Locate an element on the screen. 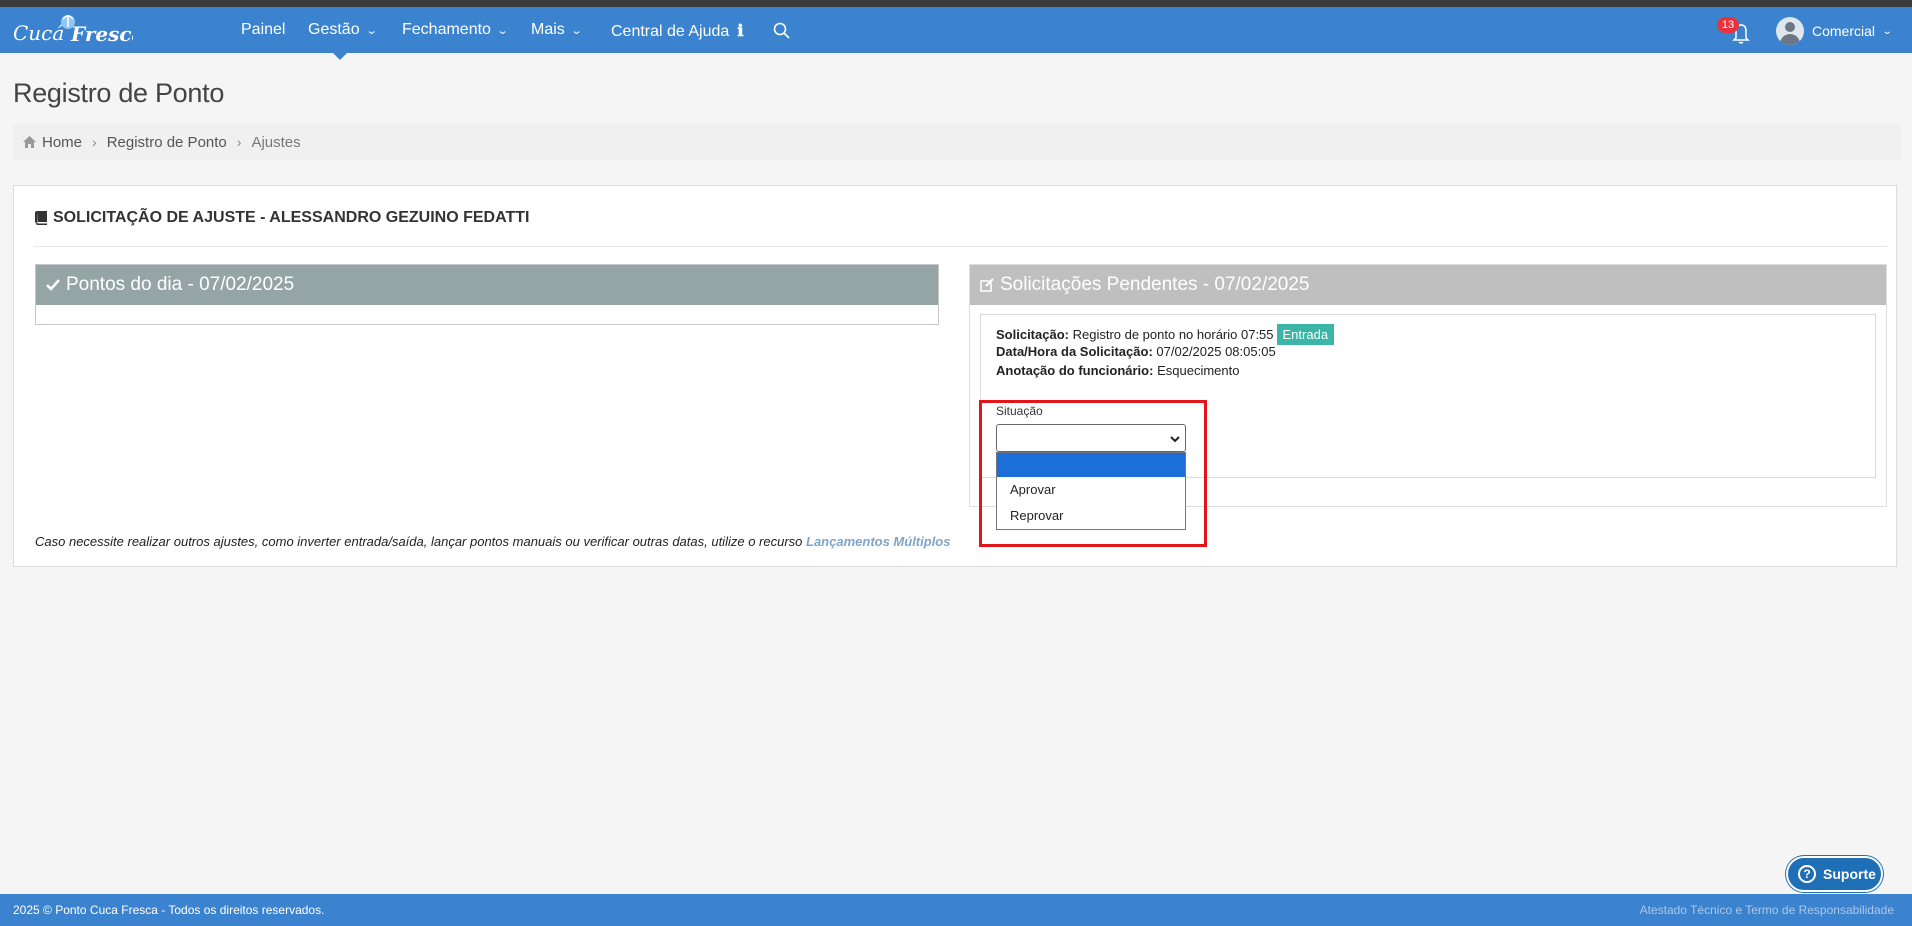  entrada-tag: Entrada is located at coordinates (1305, 334).